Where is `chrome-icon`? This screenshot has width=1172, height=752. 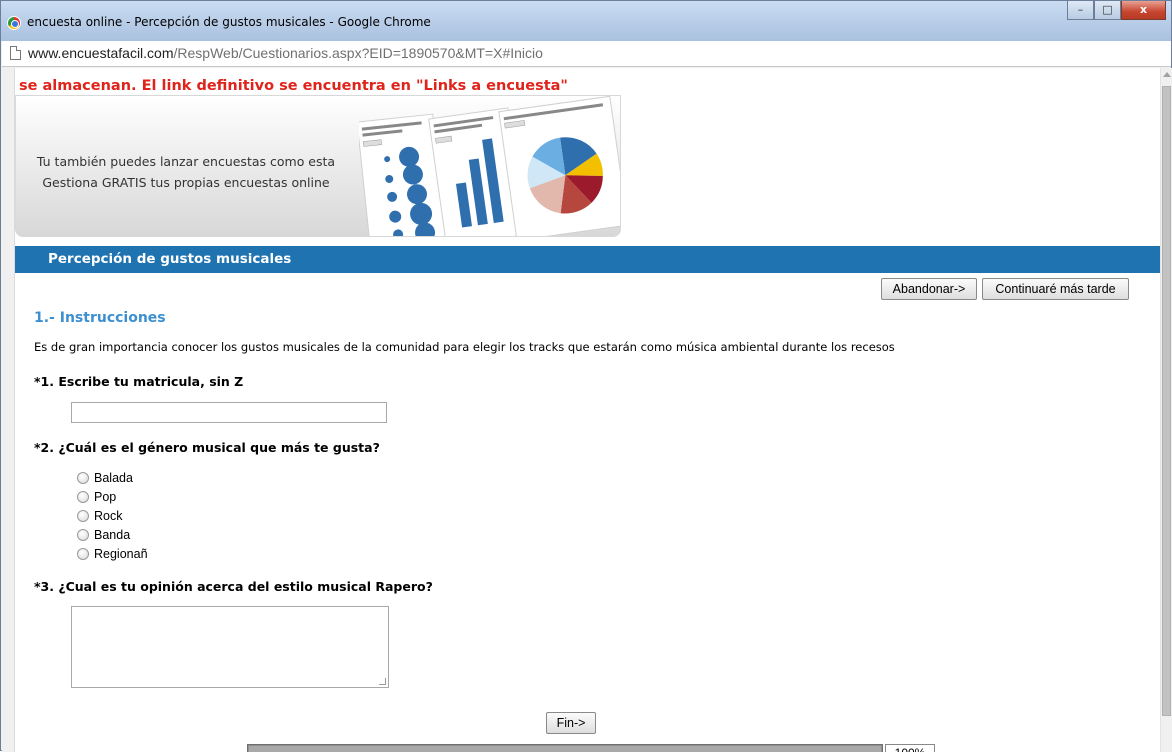
chrome-icon is located at coordinates (14, 23).